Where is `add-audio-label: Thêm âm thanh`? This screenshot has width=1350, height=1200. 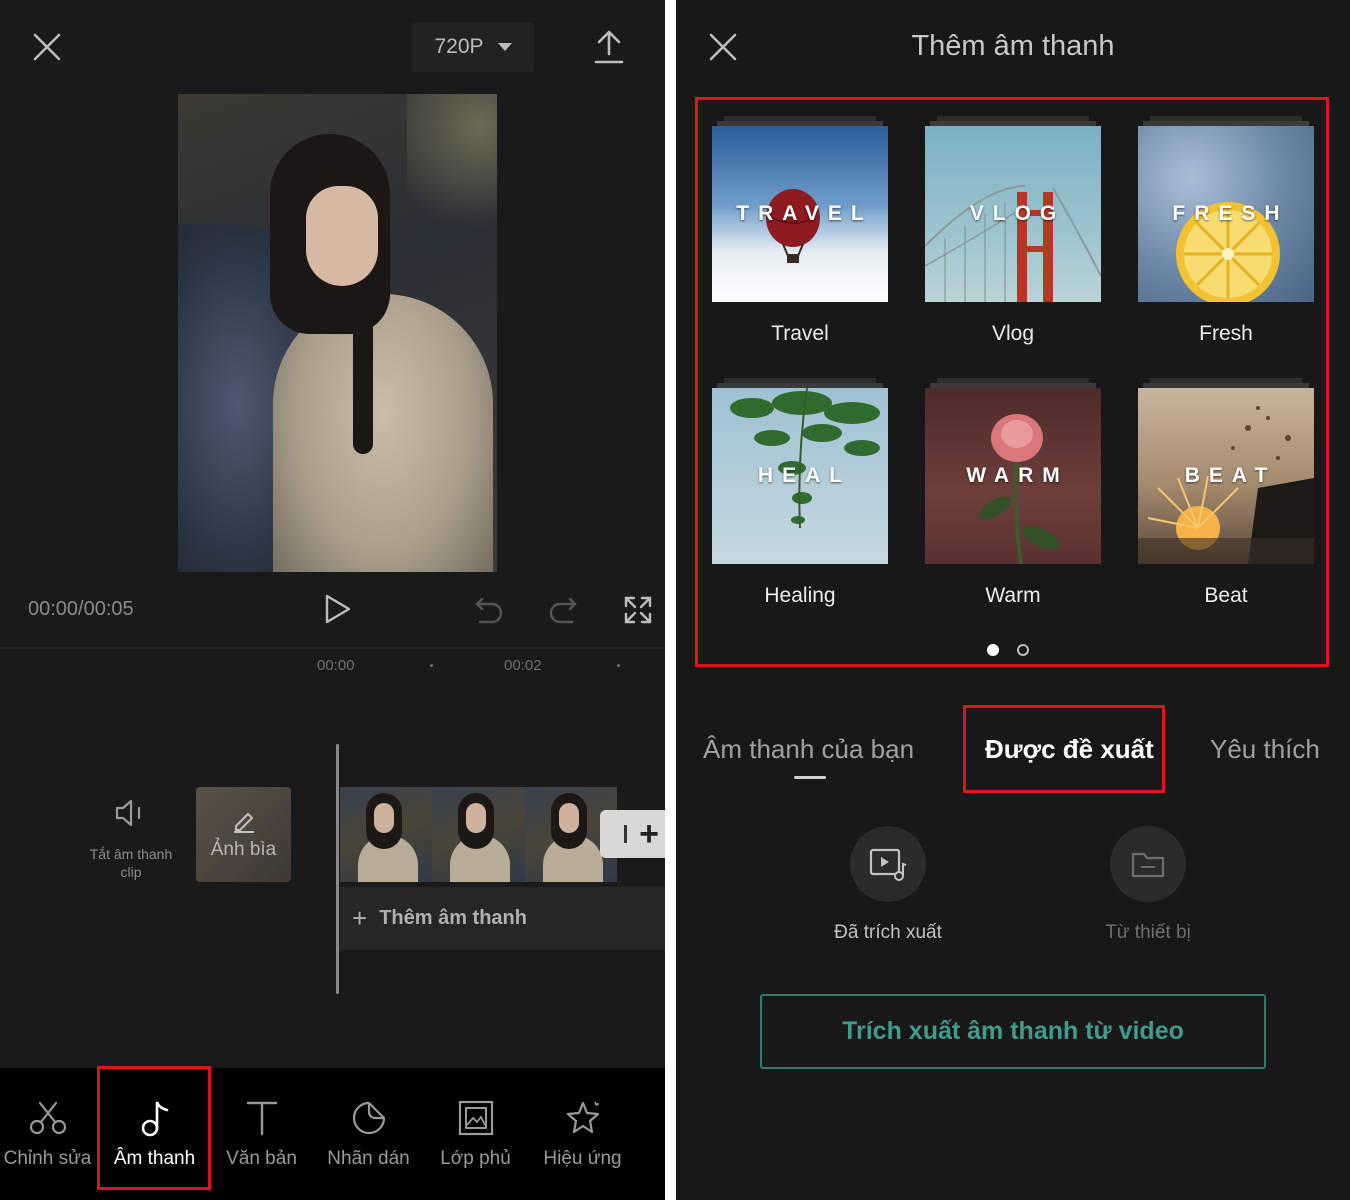 add-audio-label: Thêm âm thanh is located at coordinates (453, 918).